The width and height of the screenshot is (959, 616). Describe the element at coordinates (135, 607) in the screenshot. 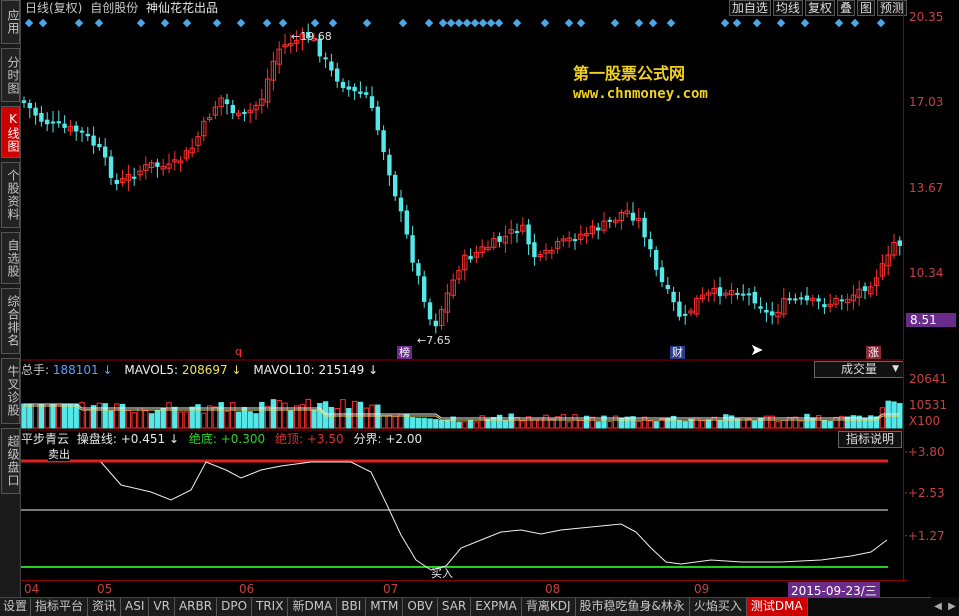

I see `tab-asi: ASI` at that location.